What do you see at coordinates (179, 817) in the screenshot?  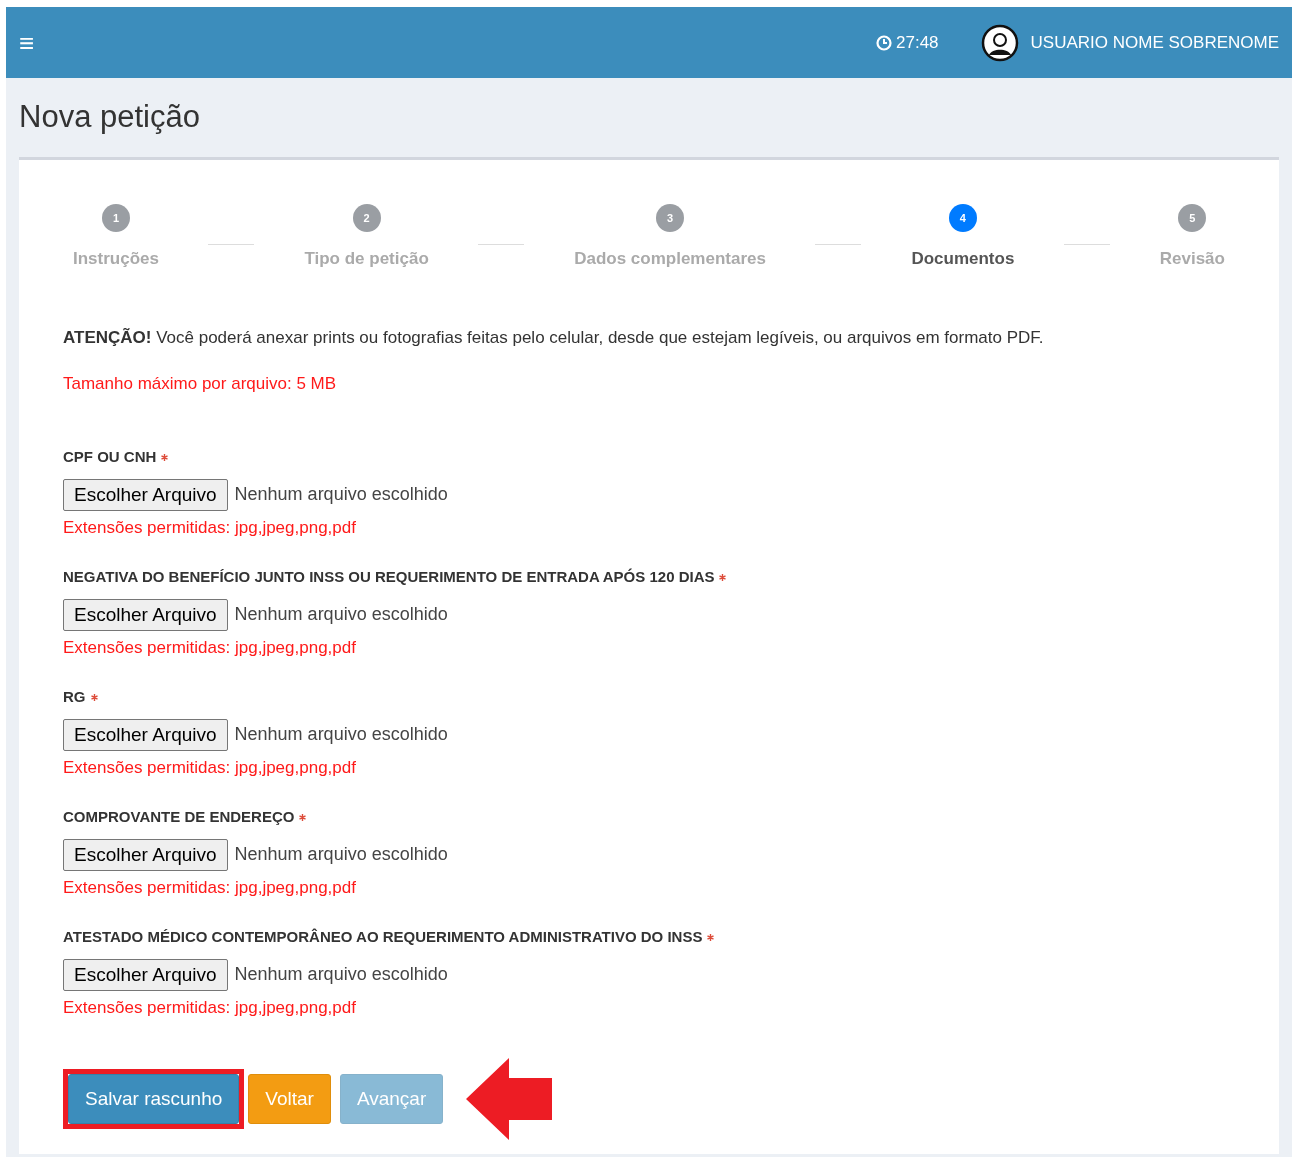 I see `field-label: COMPROVANTE DE ENDEREÇO` at bounding box center [179, 817].